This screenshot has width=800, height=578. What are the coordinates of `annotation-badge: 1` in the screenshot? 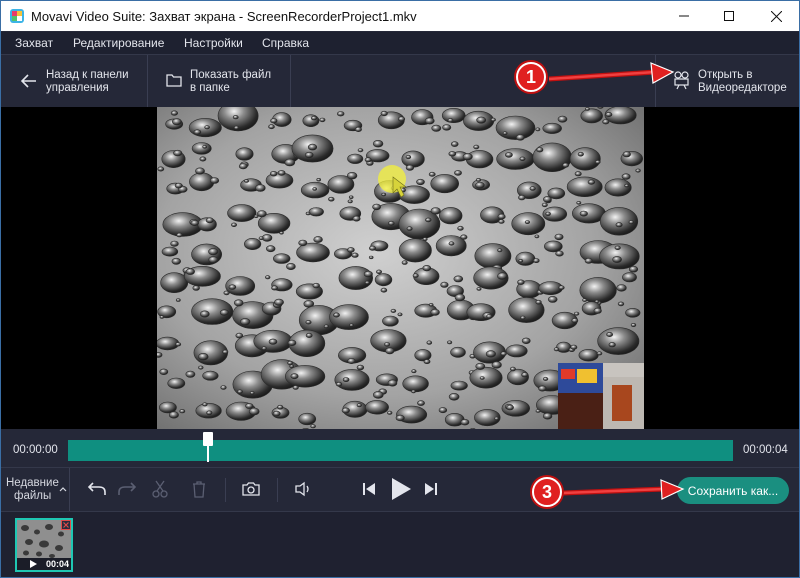 It's located at (531, 77).